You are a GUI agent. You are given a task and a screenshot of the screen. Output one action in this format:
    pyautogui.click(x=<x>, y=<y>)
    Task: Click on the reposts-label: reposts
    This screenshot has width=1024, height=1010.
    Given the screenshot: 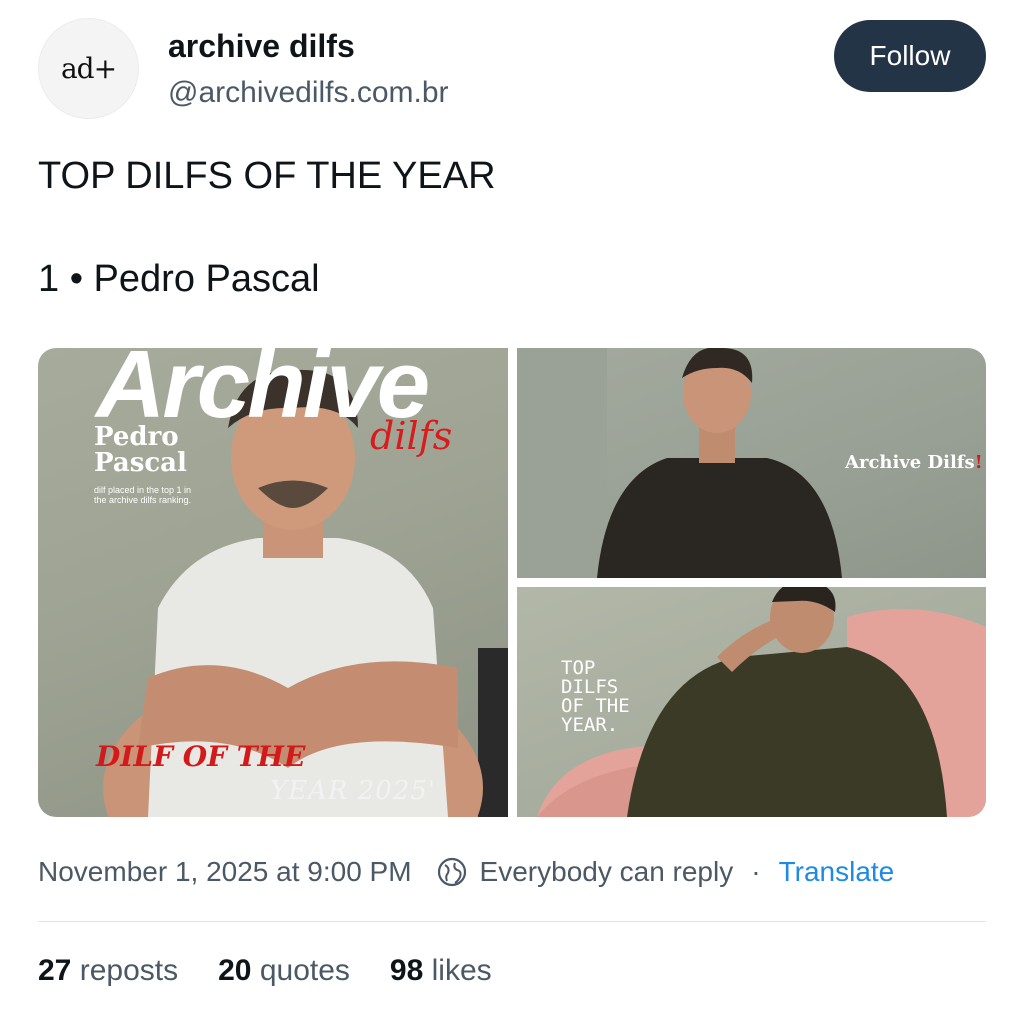 What is the action you would take?
    pyautogui.click(x=129, y=970)
    